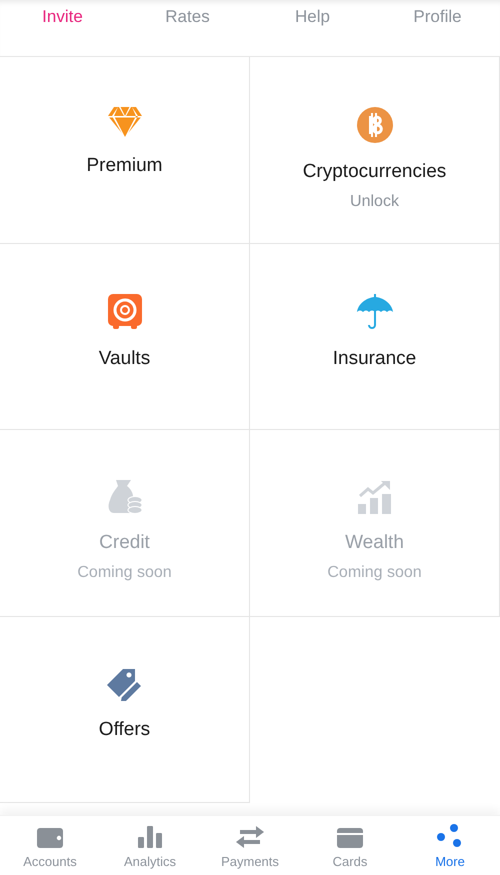 This screenshot has height=875, width=500. Describe the element at coordinates (187, 15) in the screenshot. I see `tab: Rates` at that location.